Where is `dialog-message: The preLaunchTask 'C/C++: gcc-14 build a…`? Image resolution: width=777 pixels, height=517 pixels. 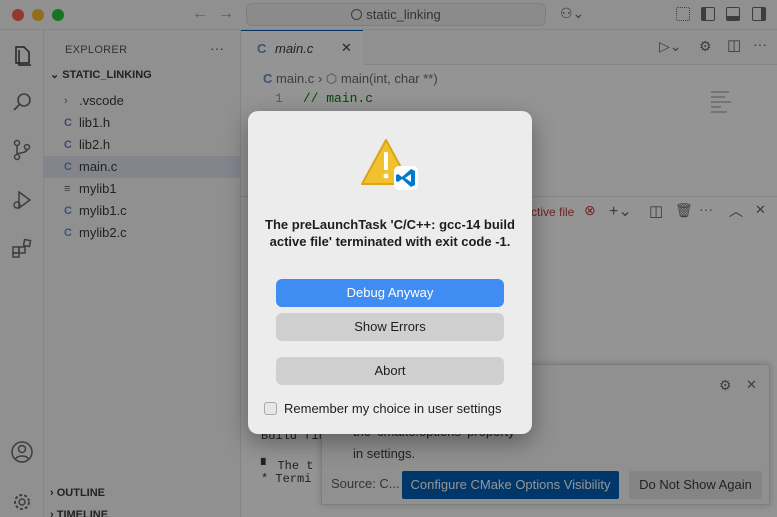 dialog-message: The preLaunchTask 'C/C++: gcc-14 build a… is located at coordinates (390, 233).